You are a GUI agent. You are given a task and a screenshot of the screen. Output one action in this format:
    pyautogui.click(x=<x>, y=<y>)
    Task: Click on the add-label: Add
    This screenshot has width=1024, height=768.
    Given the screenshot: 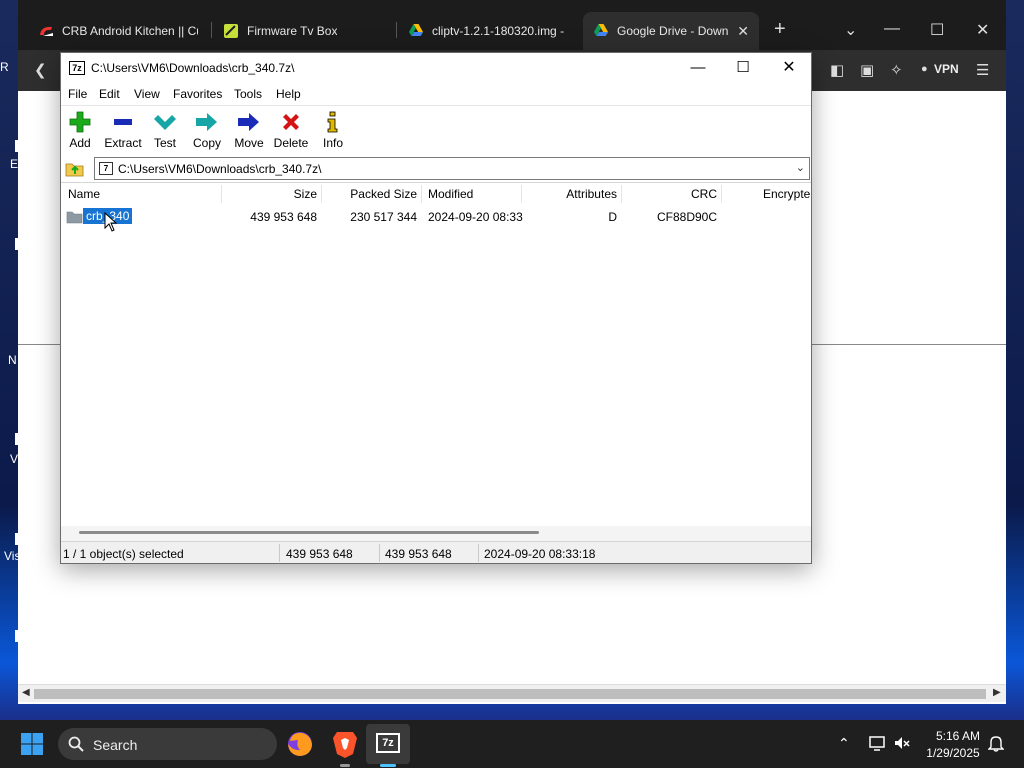 What is the action you would take?
    pyautogui.click(x=80, y=143)
    